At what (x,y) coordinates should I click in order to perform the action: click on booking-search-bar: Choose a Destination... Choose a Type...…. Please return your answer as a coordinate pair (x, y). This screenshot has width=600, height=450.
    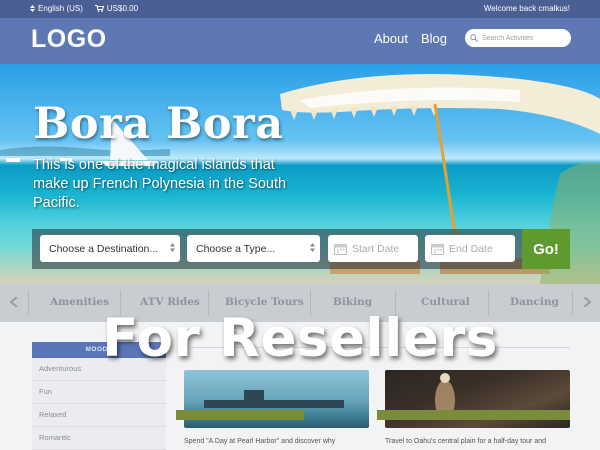
    Looking at the image, I should click on (301, 249).